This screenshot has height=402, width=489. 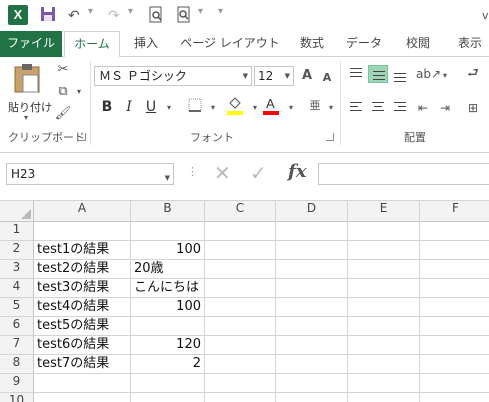 What do you see at coordinates (454, 288) in the screenshot?
I see `cell-f4` at bounding box center [454, 288].